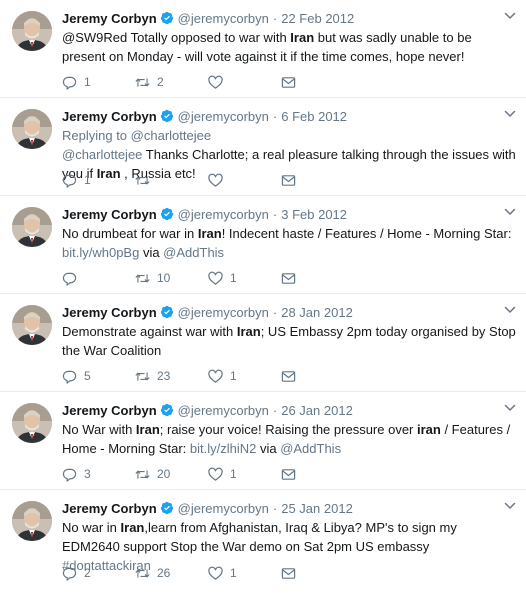 The image size is (526, 614). I want to click on tweet-date: 28 Jan 2012, so click(317, 312).